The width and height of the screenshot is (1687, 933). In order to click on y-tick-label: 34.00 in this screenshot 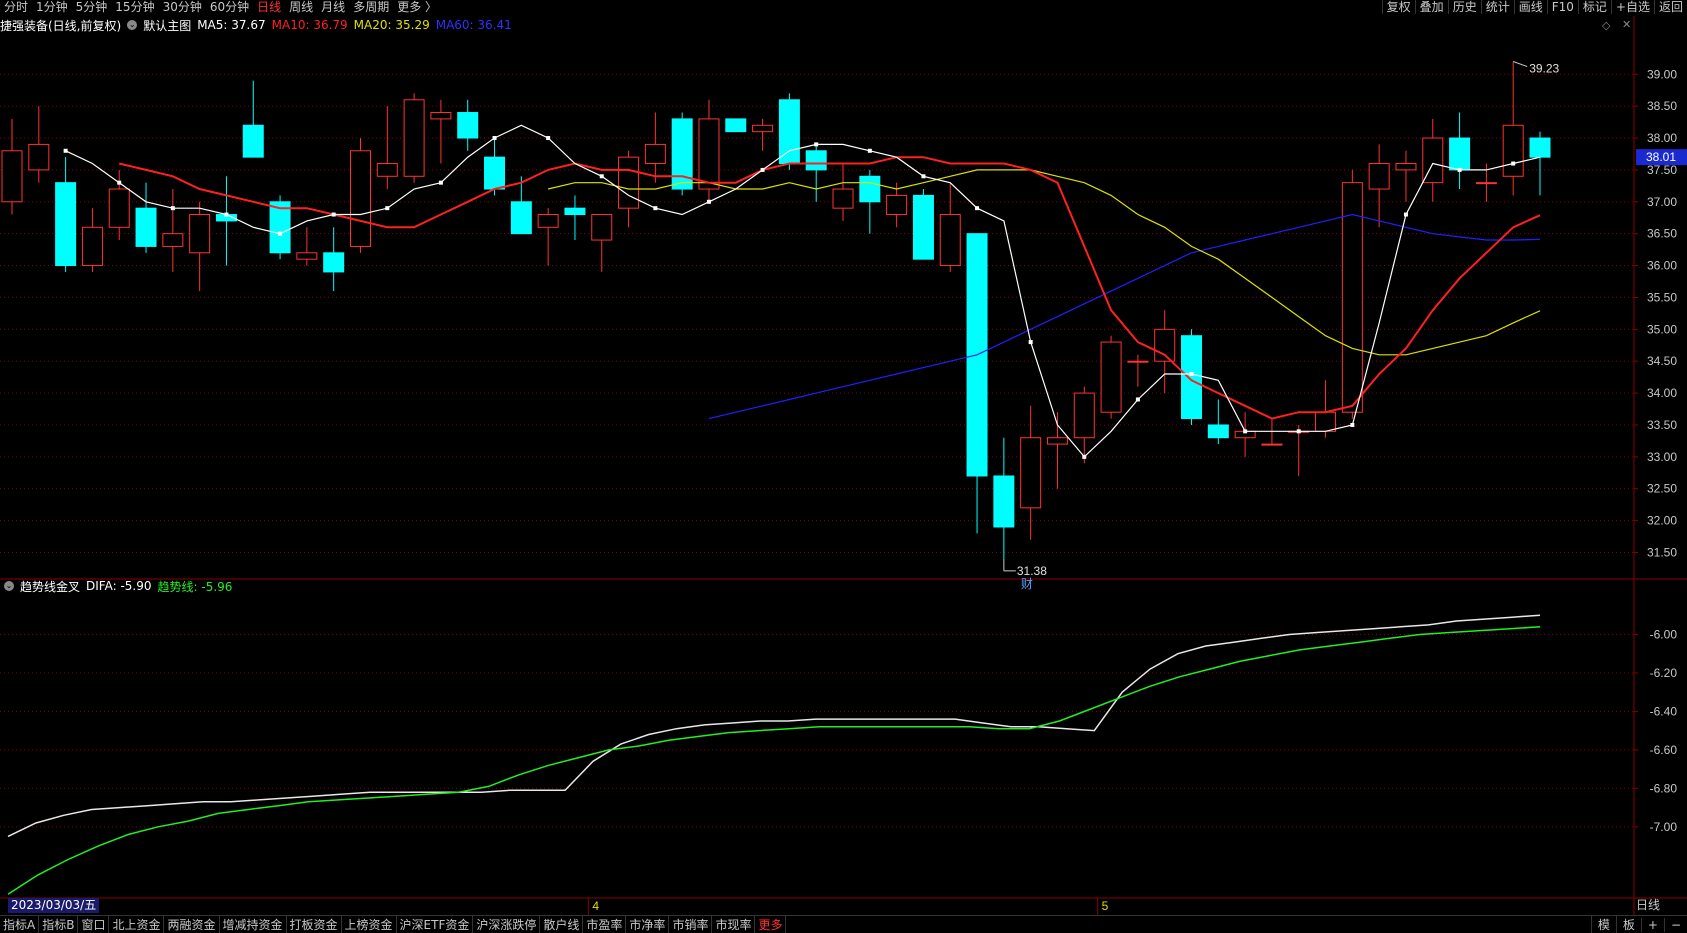, I will do `click(1662, 393)`.